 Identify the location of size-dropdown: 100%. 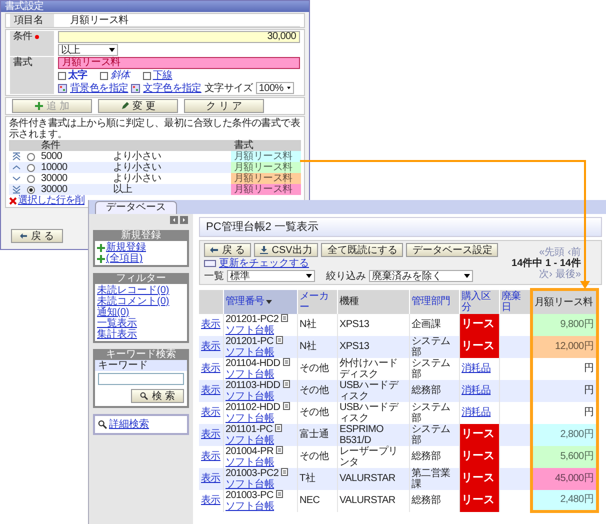
(275, 88).